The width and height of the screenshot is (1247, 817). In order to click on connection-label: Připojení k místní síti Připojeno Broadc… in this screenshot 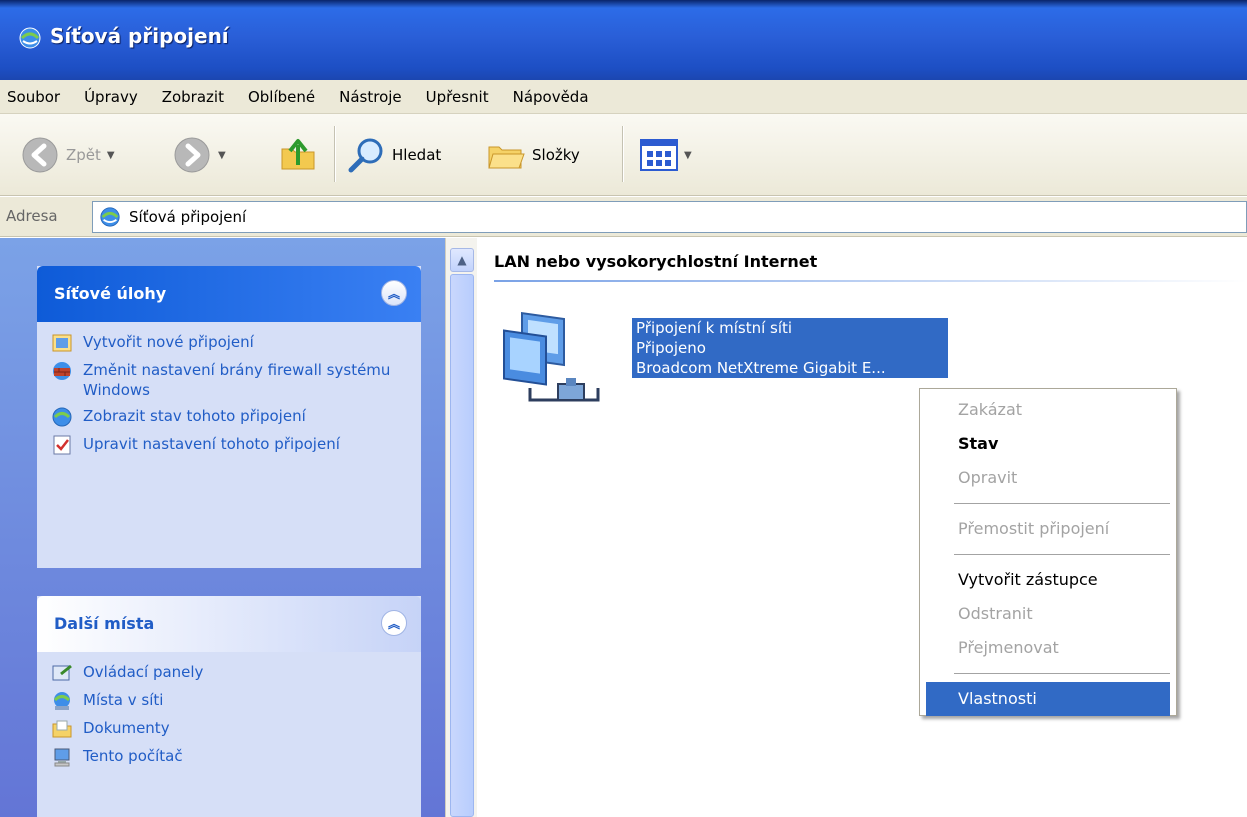, I will do `click(790, 348)`.